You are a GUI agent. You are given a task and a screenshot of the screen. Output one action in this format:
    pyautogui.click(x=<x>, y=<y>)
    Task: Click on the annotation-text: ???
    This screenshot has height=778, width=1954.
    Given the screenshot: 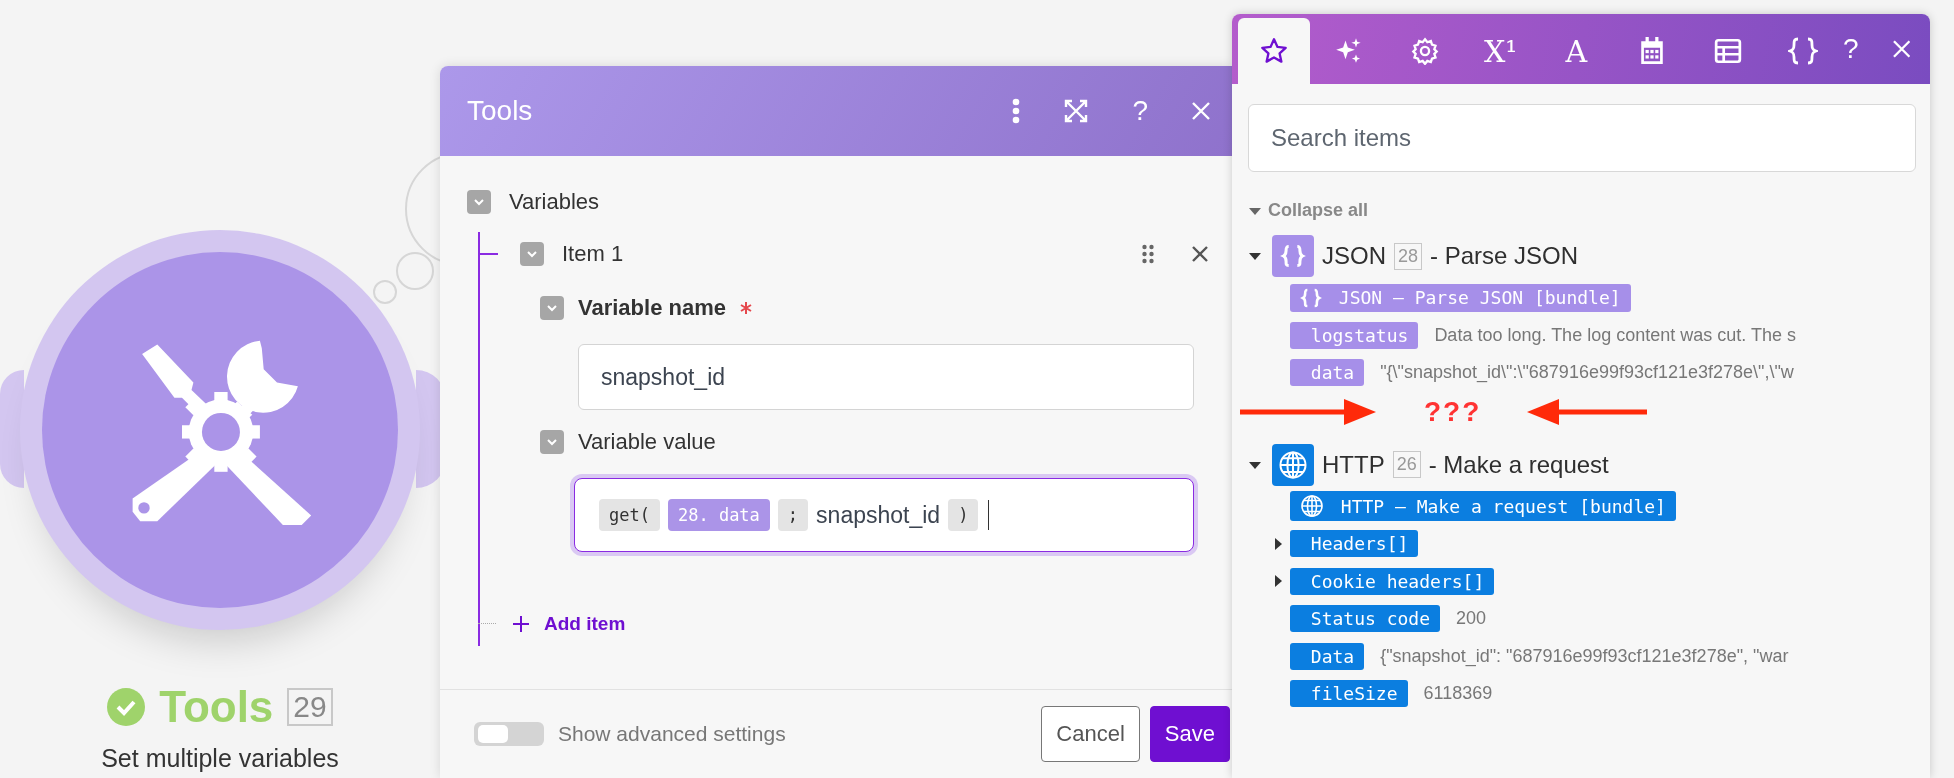 What is the action you would take?
    pyautogui.click(x=1453, y=411)
    